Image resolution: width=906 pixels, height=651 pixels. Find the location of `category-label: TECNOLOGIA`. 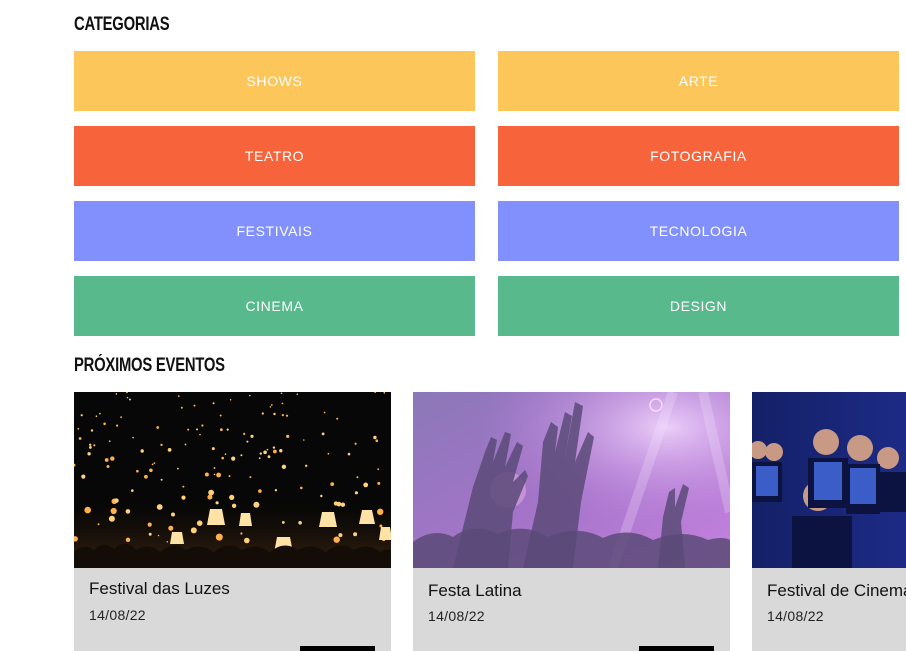

category-label: TECNOLOGIA is located at coordinates (698, 231).